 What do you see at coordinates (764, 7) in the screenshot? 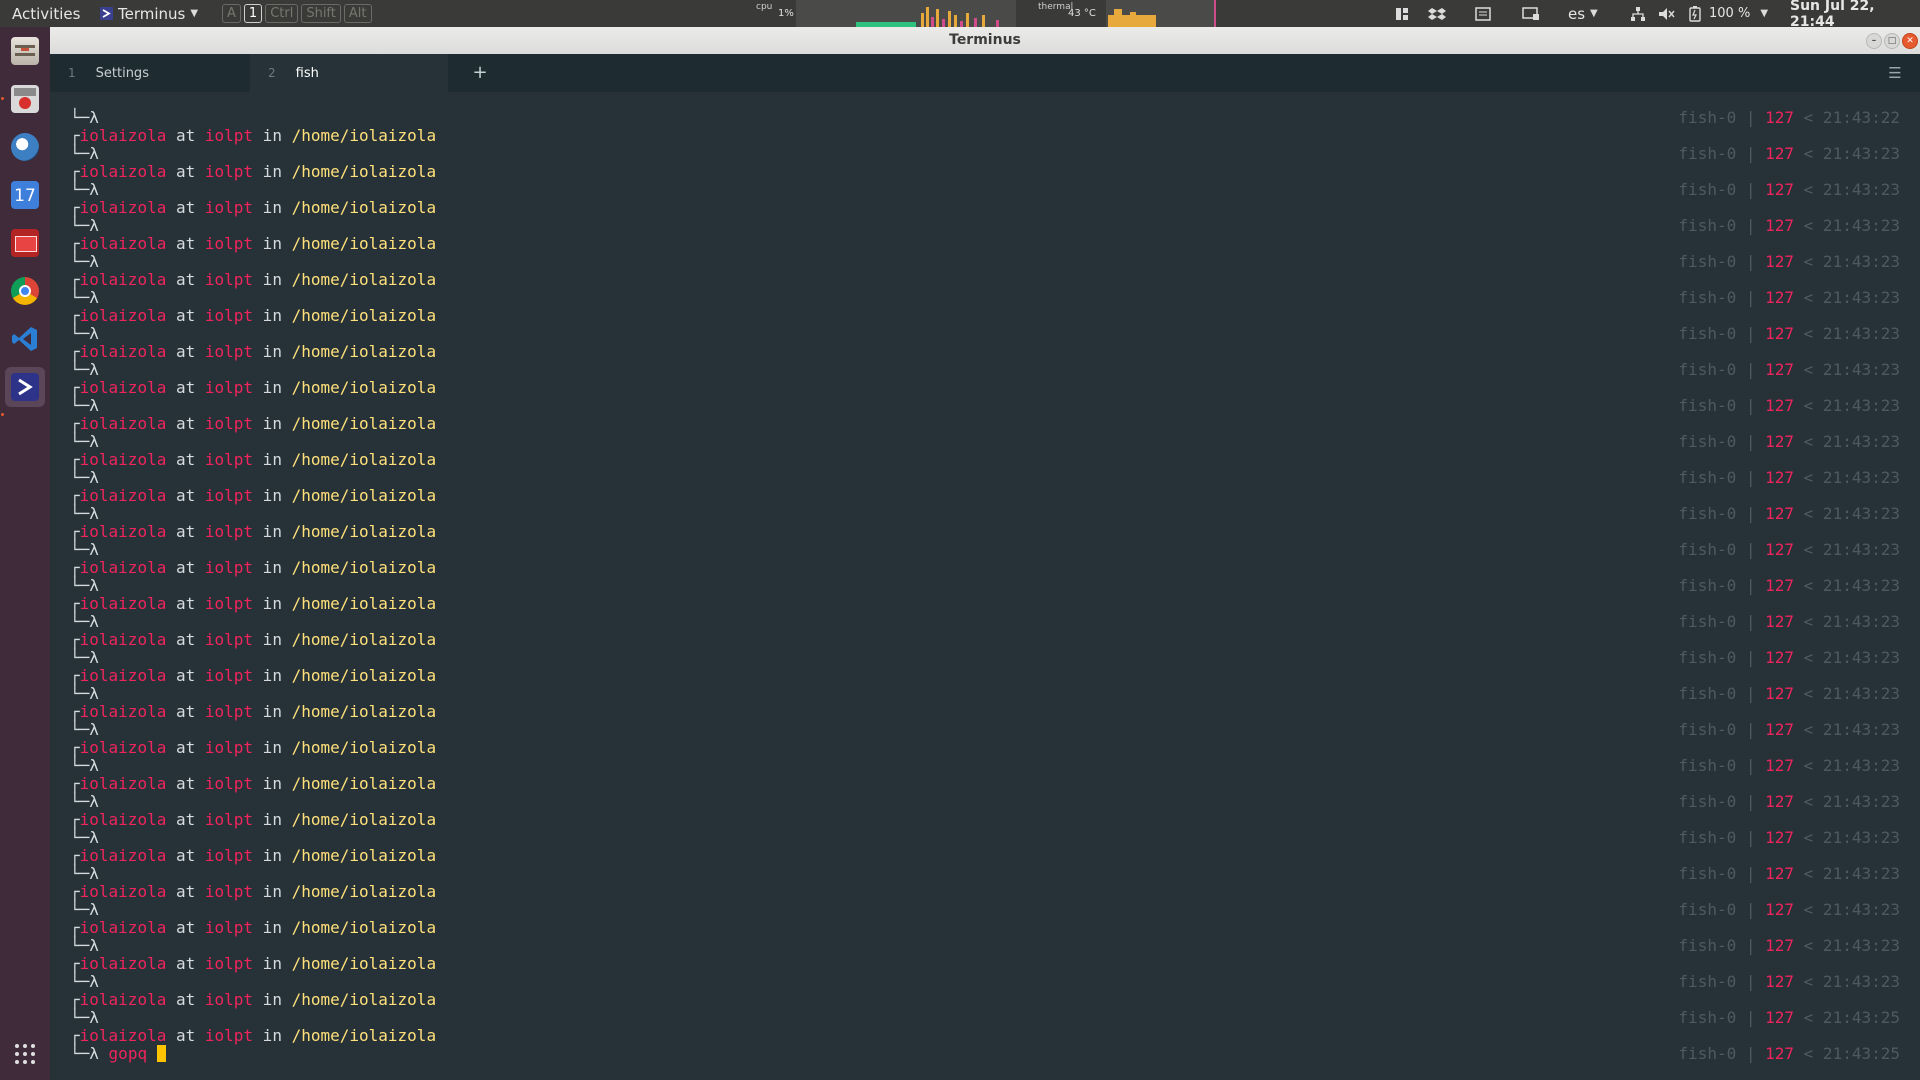
I see `cpu-monitor-label: cpu` at bounding box center [764, 7].